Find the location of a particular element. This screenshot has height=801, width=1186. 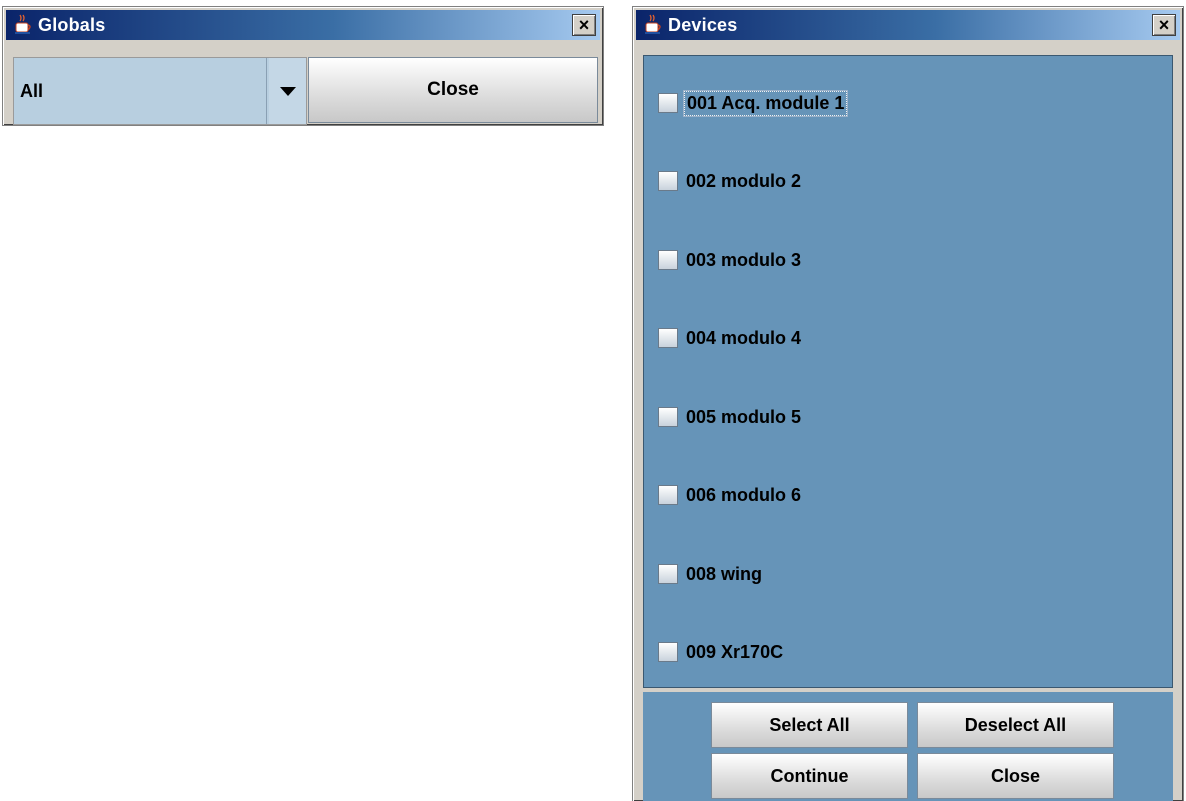

globals-window: Globals × All Close is located at coordinates (303, 66).